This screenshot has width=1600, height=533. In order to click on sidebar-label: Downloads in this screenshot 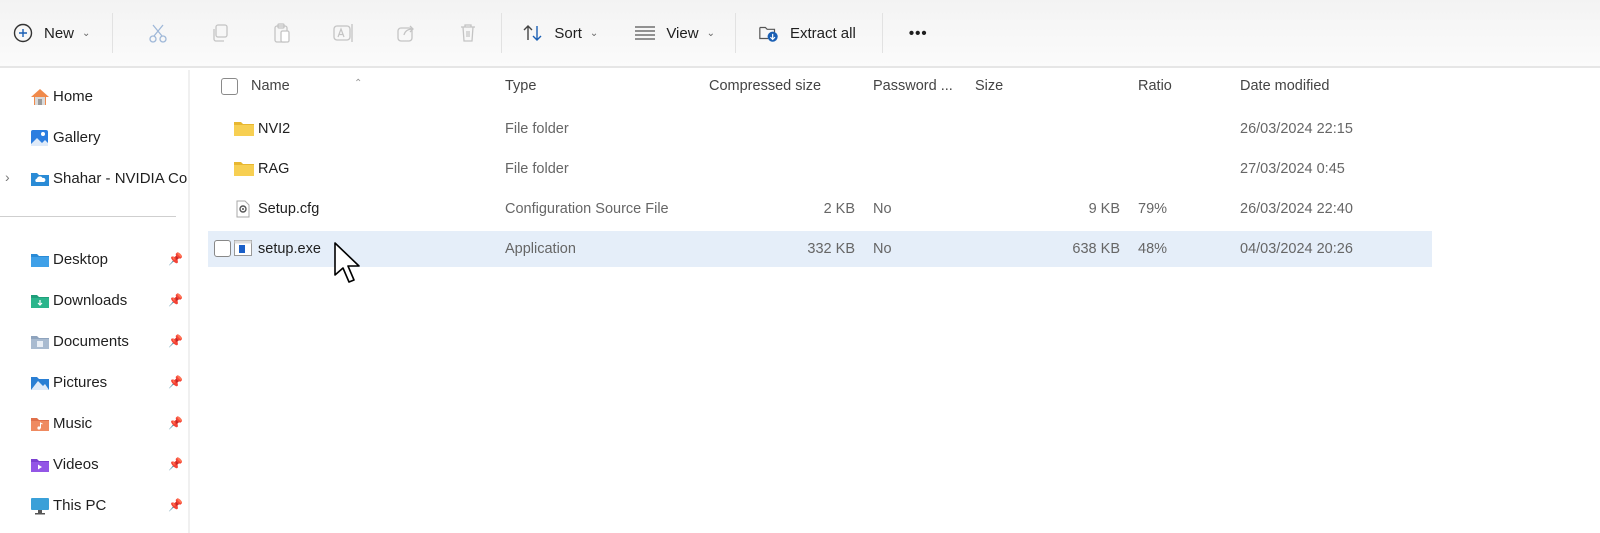, I will do `click(90, 300)`.